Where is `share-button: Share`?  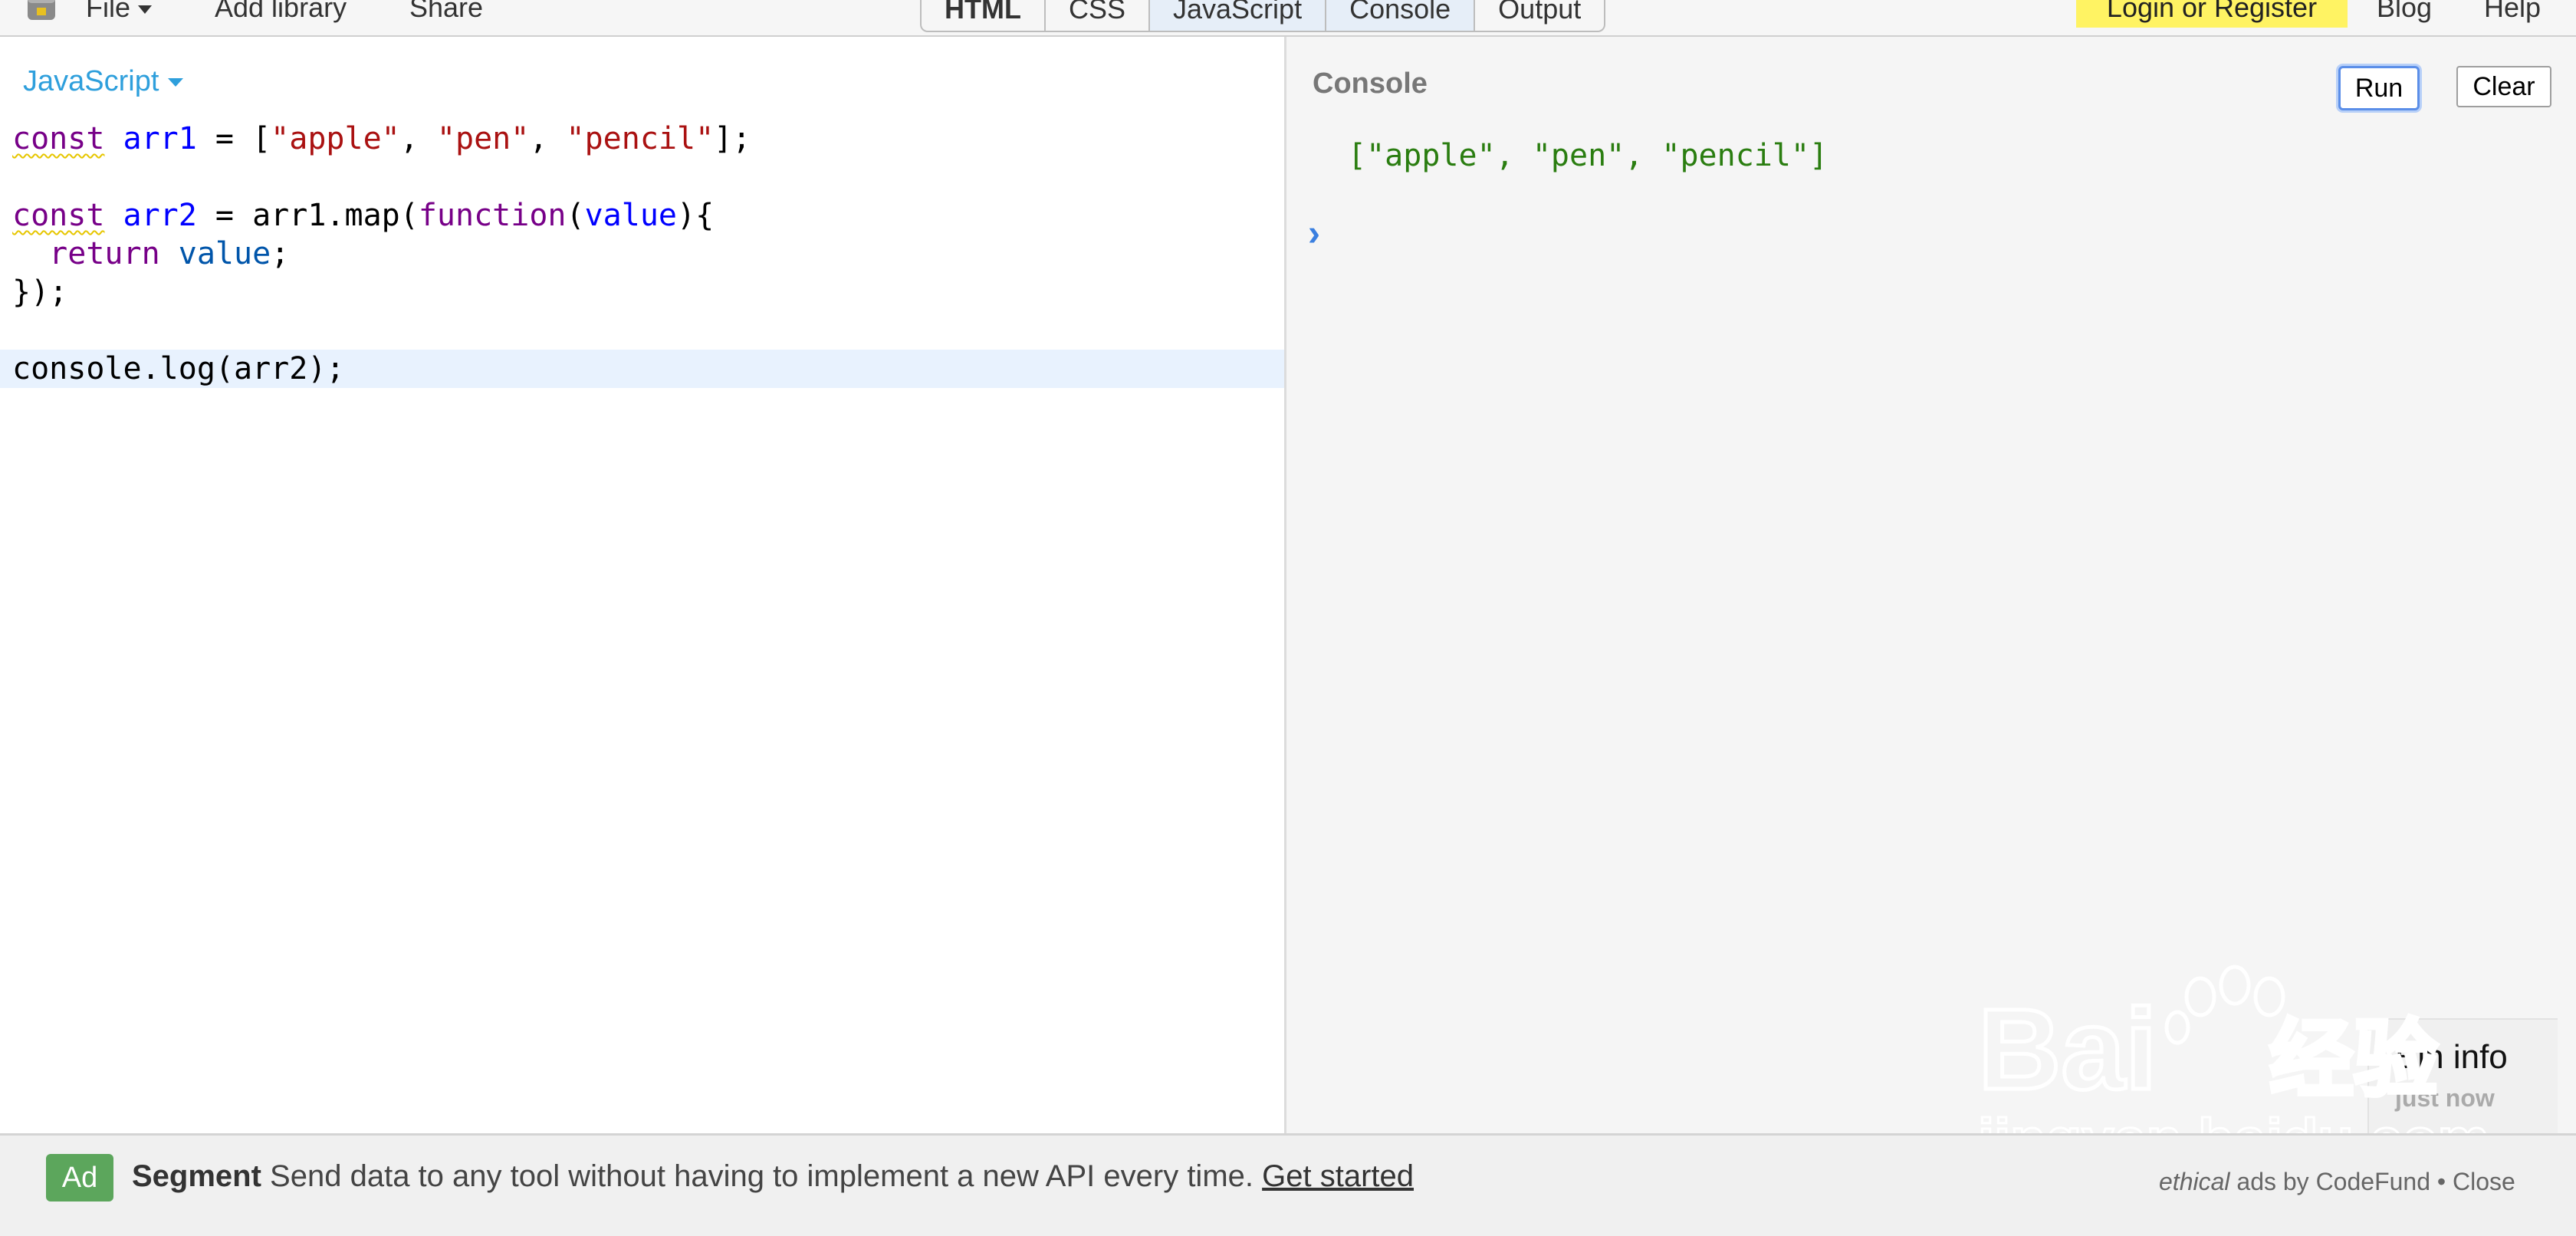
share-button: Share is located at coordinates (446, 12).